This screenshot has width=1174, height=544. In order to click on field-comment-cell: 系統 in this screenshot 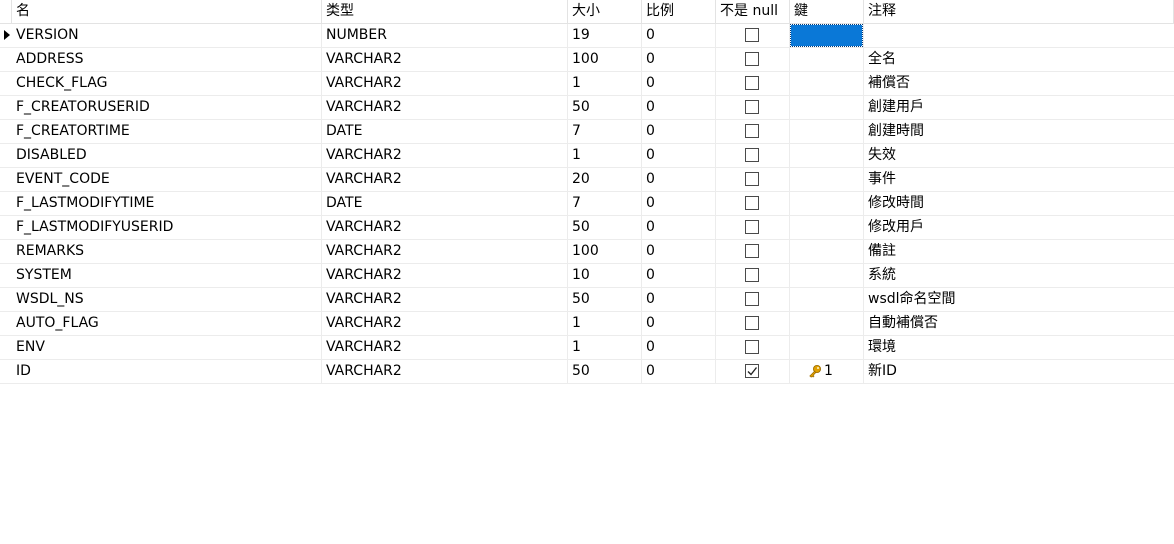, I will do `click(1019, 275)`.